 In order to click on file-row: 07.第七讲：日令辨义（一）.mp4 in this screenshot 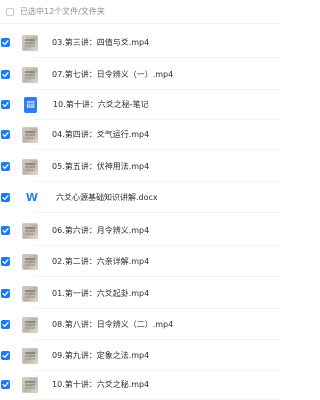, I will do `click(140, 74)`.